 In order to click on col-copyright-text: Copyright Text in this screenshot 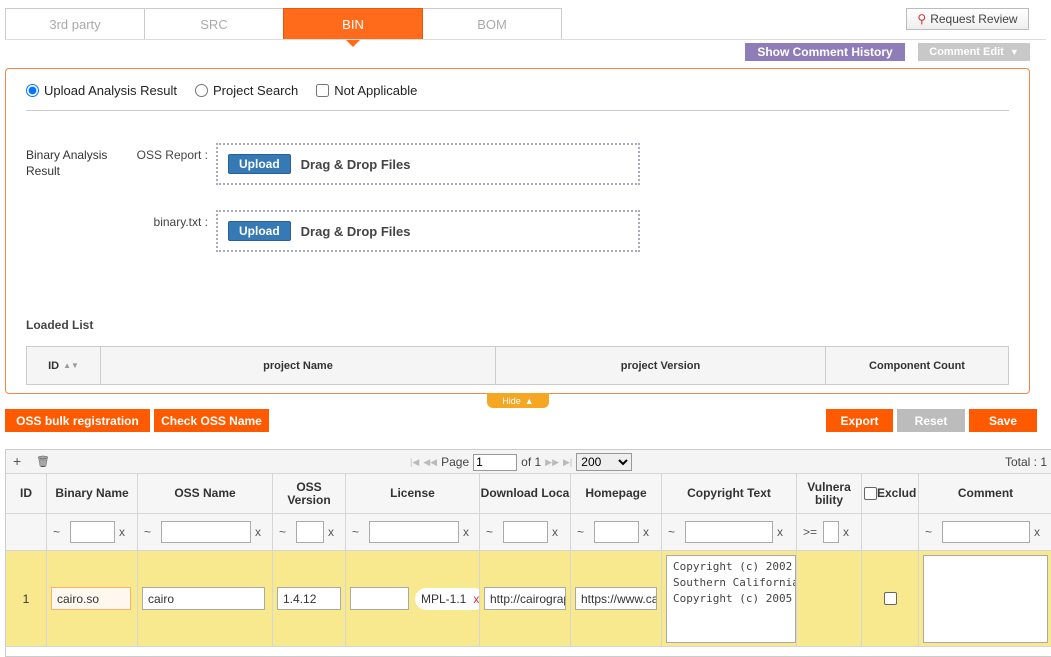, I will do `click(729, 493)`.